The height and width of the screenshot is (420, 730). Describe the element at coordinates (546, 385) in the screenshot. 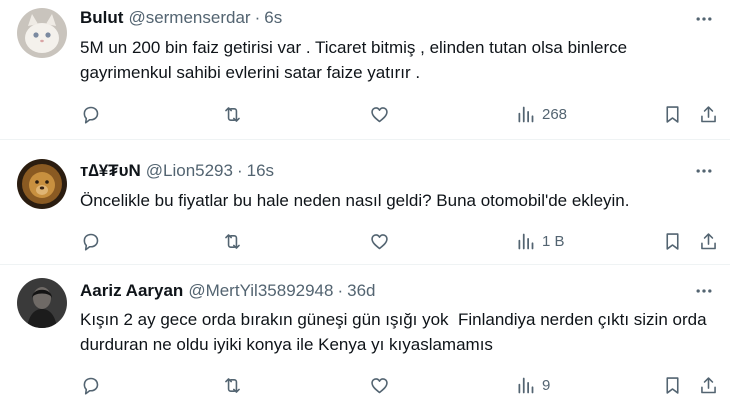

I see `views-count: 9` at that location.